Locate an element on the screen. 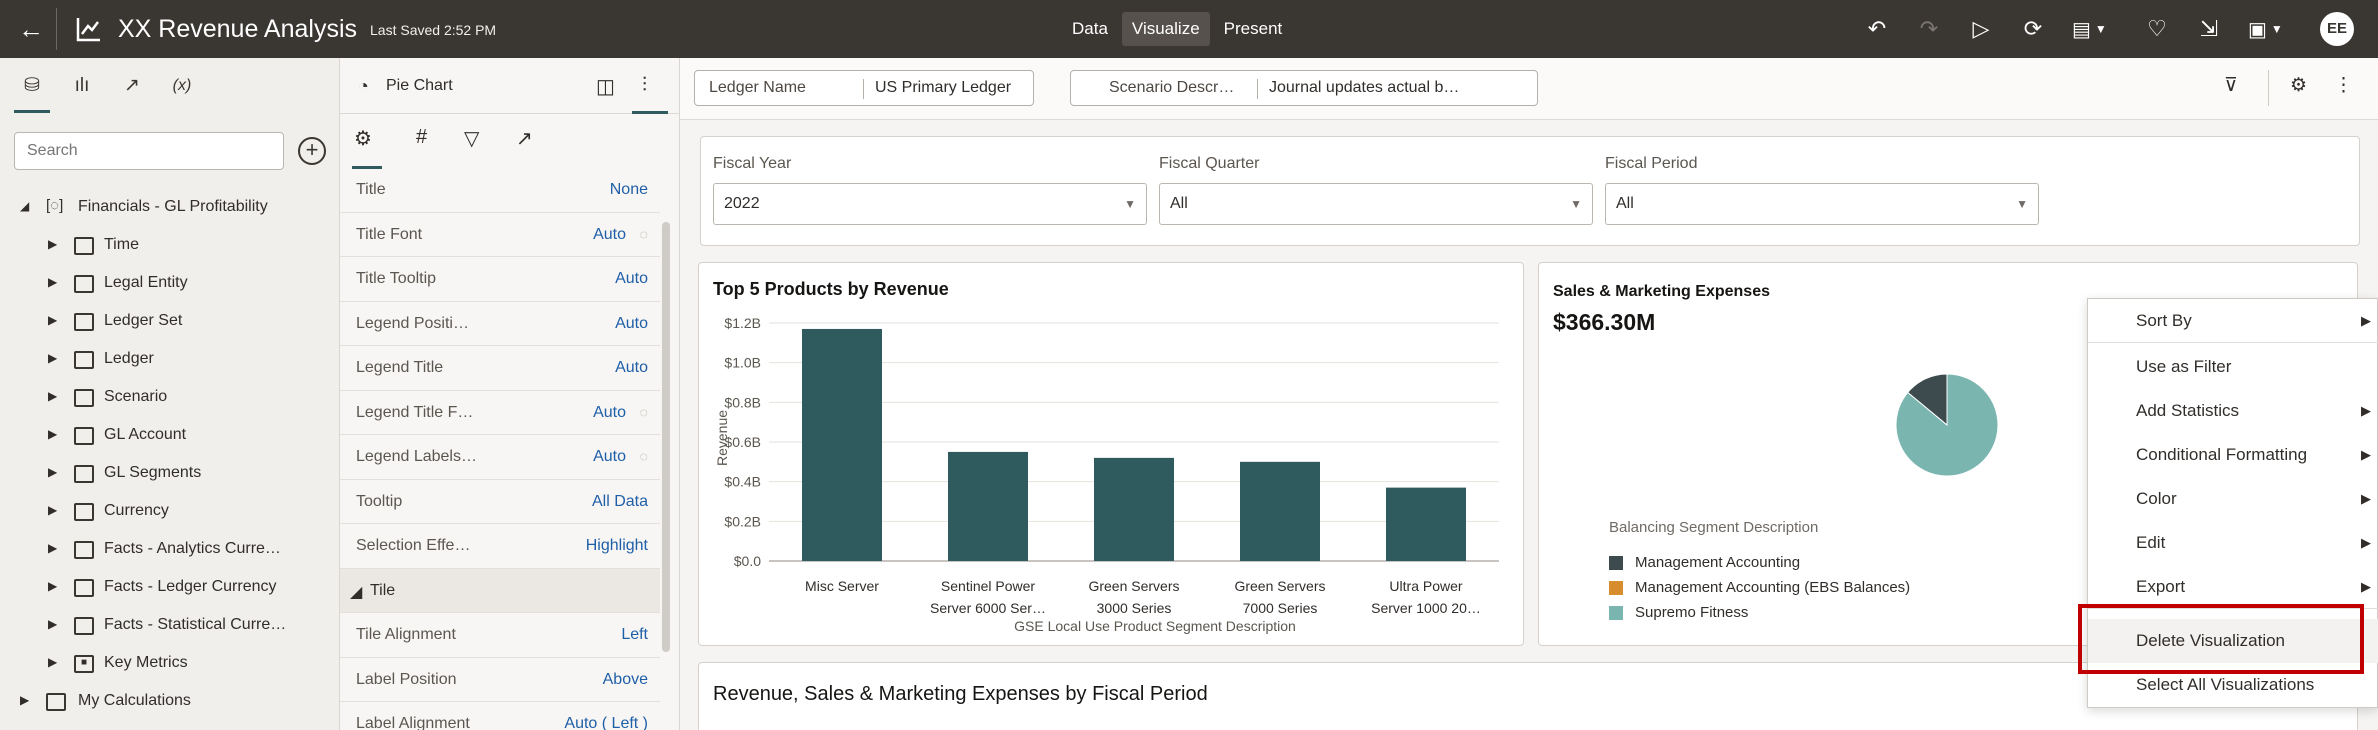  viz-type-label: Pie Chart is located at coordinates (419, 86).